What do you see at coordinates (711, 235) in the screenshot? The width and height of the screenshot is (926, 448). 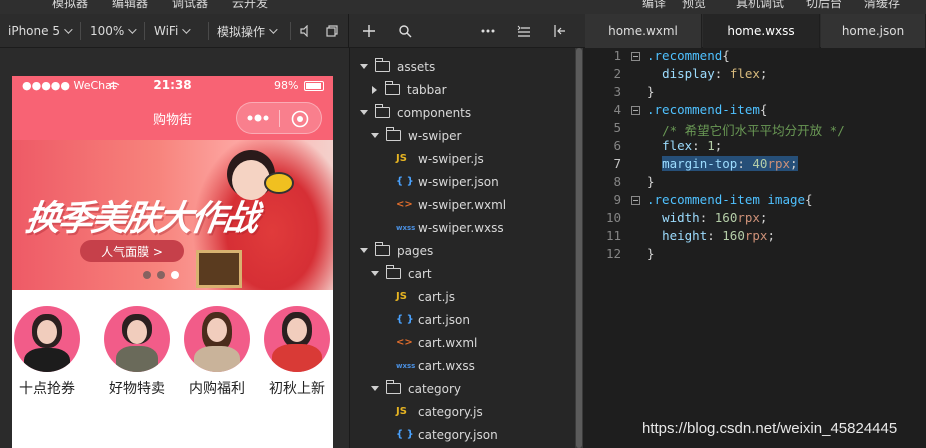 I see `code-line: height: 160rpx;` at bounding box center [711, 235].